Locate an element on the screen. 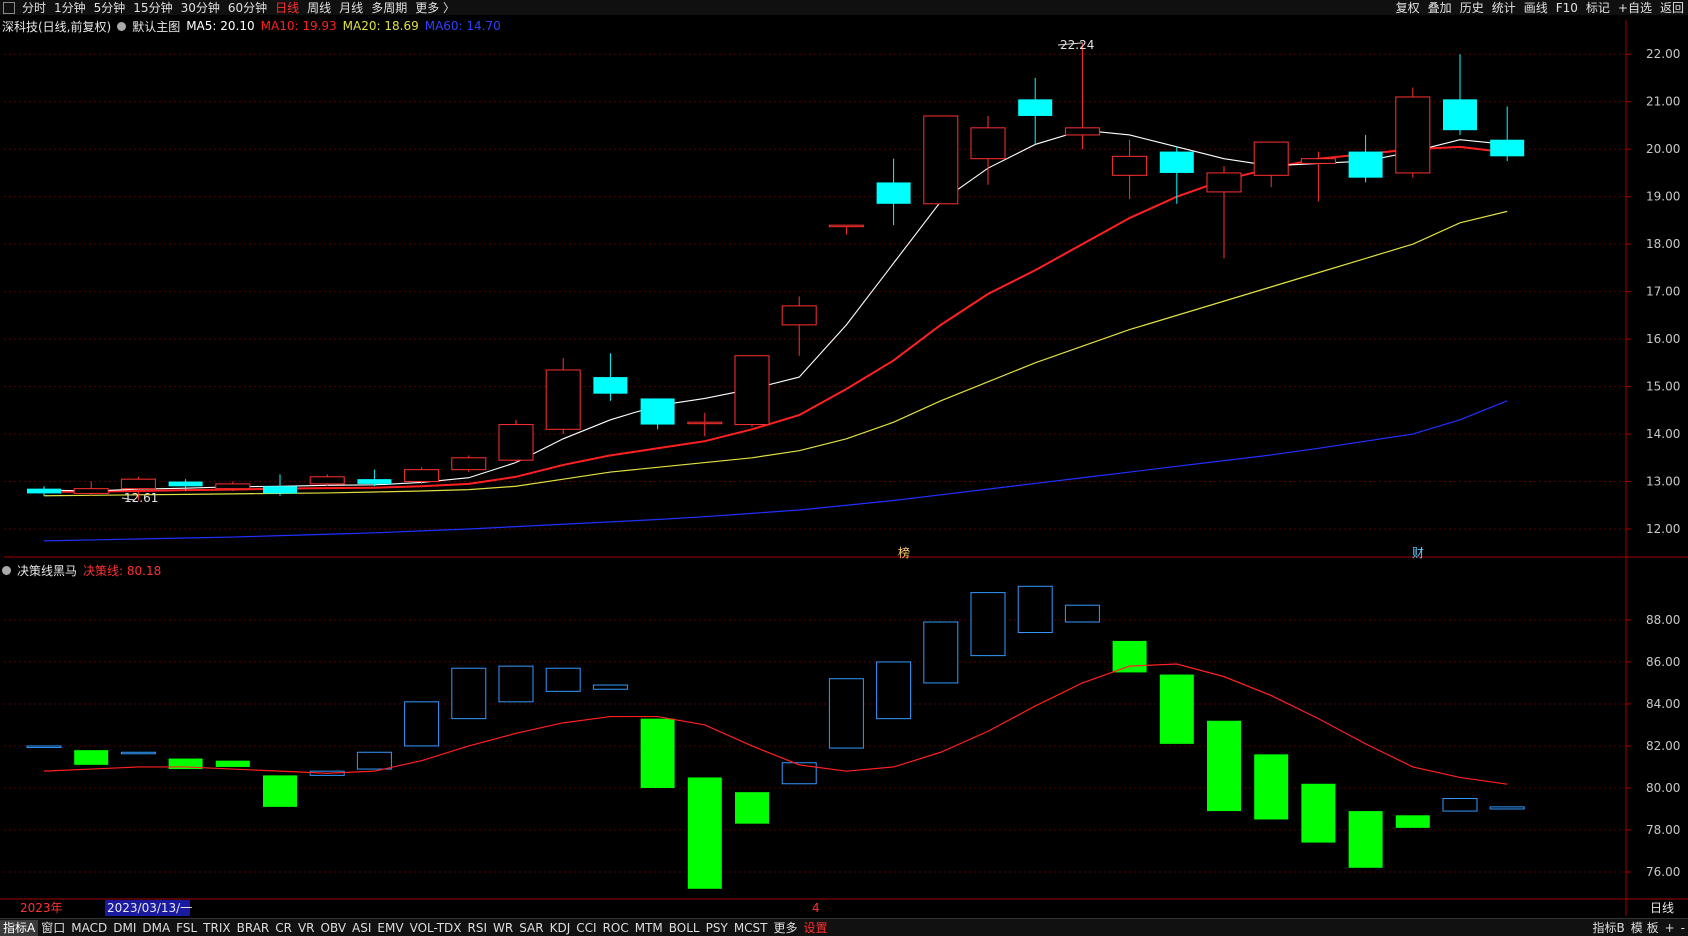  indicator-tab: WR is located at coordinates (503, 928).